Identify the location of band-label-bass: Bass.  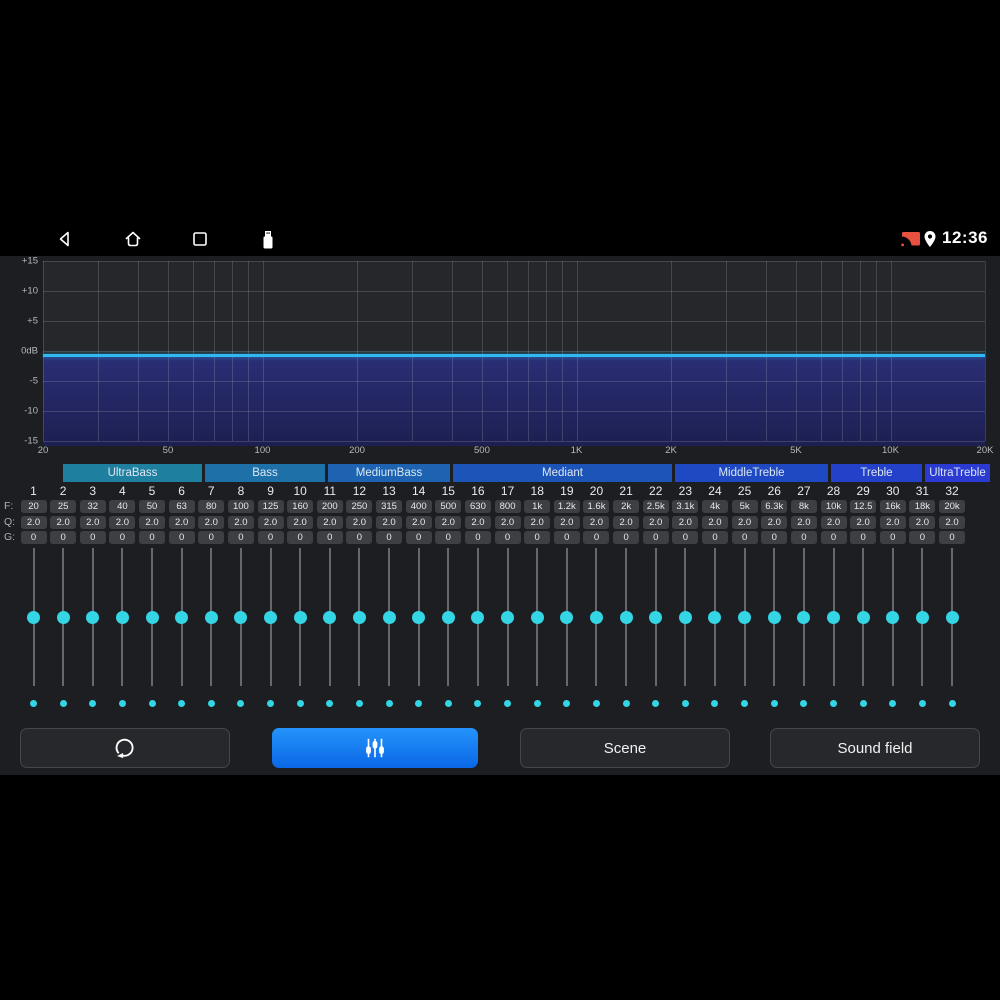
(265, 473).